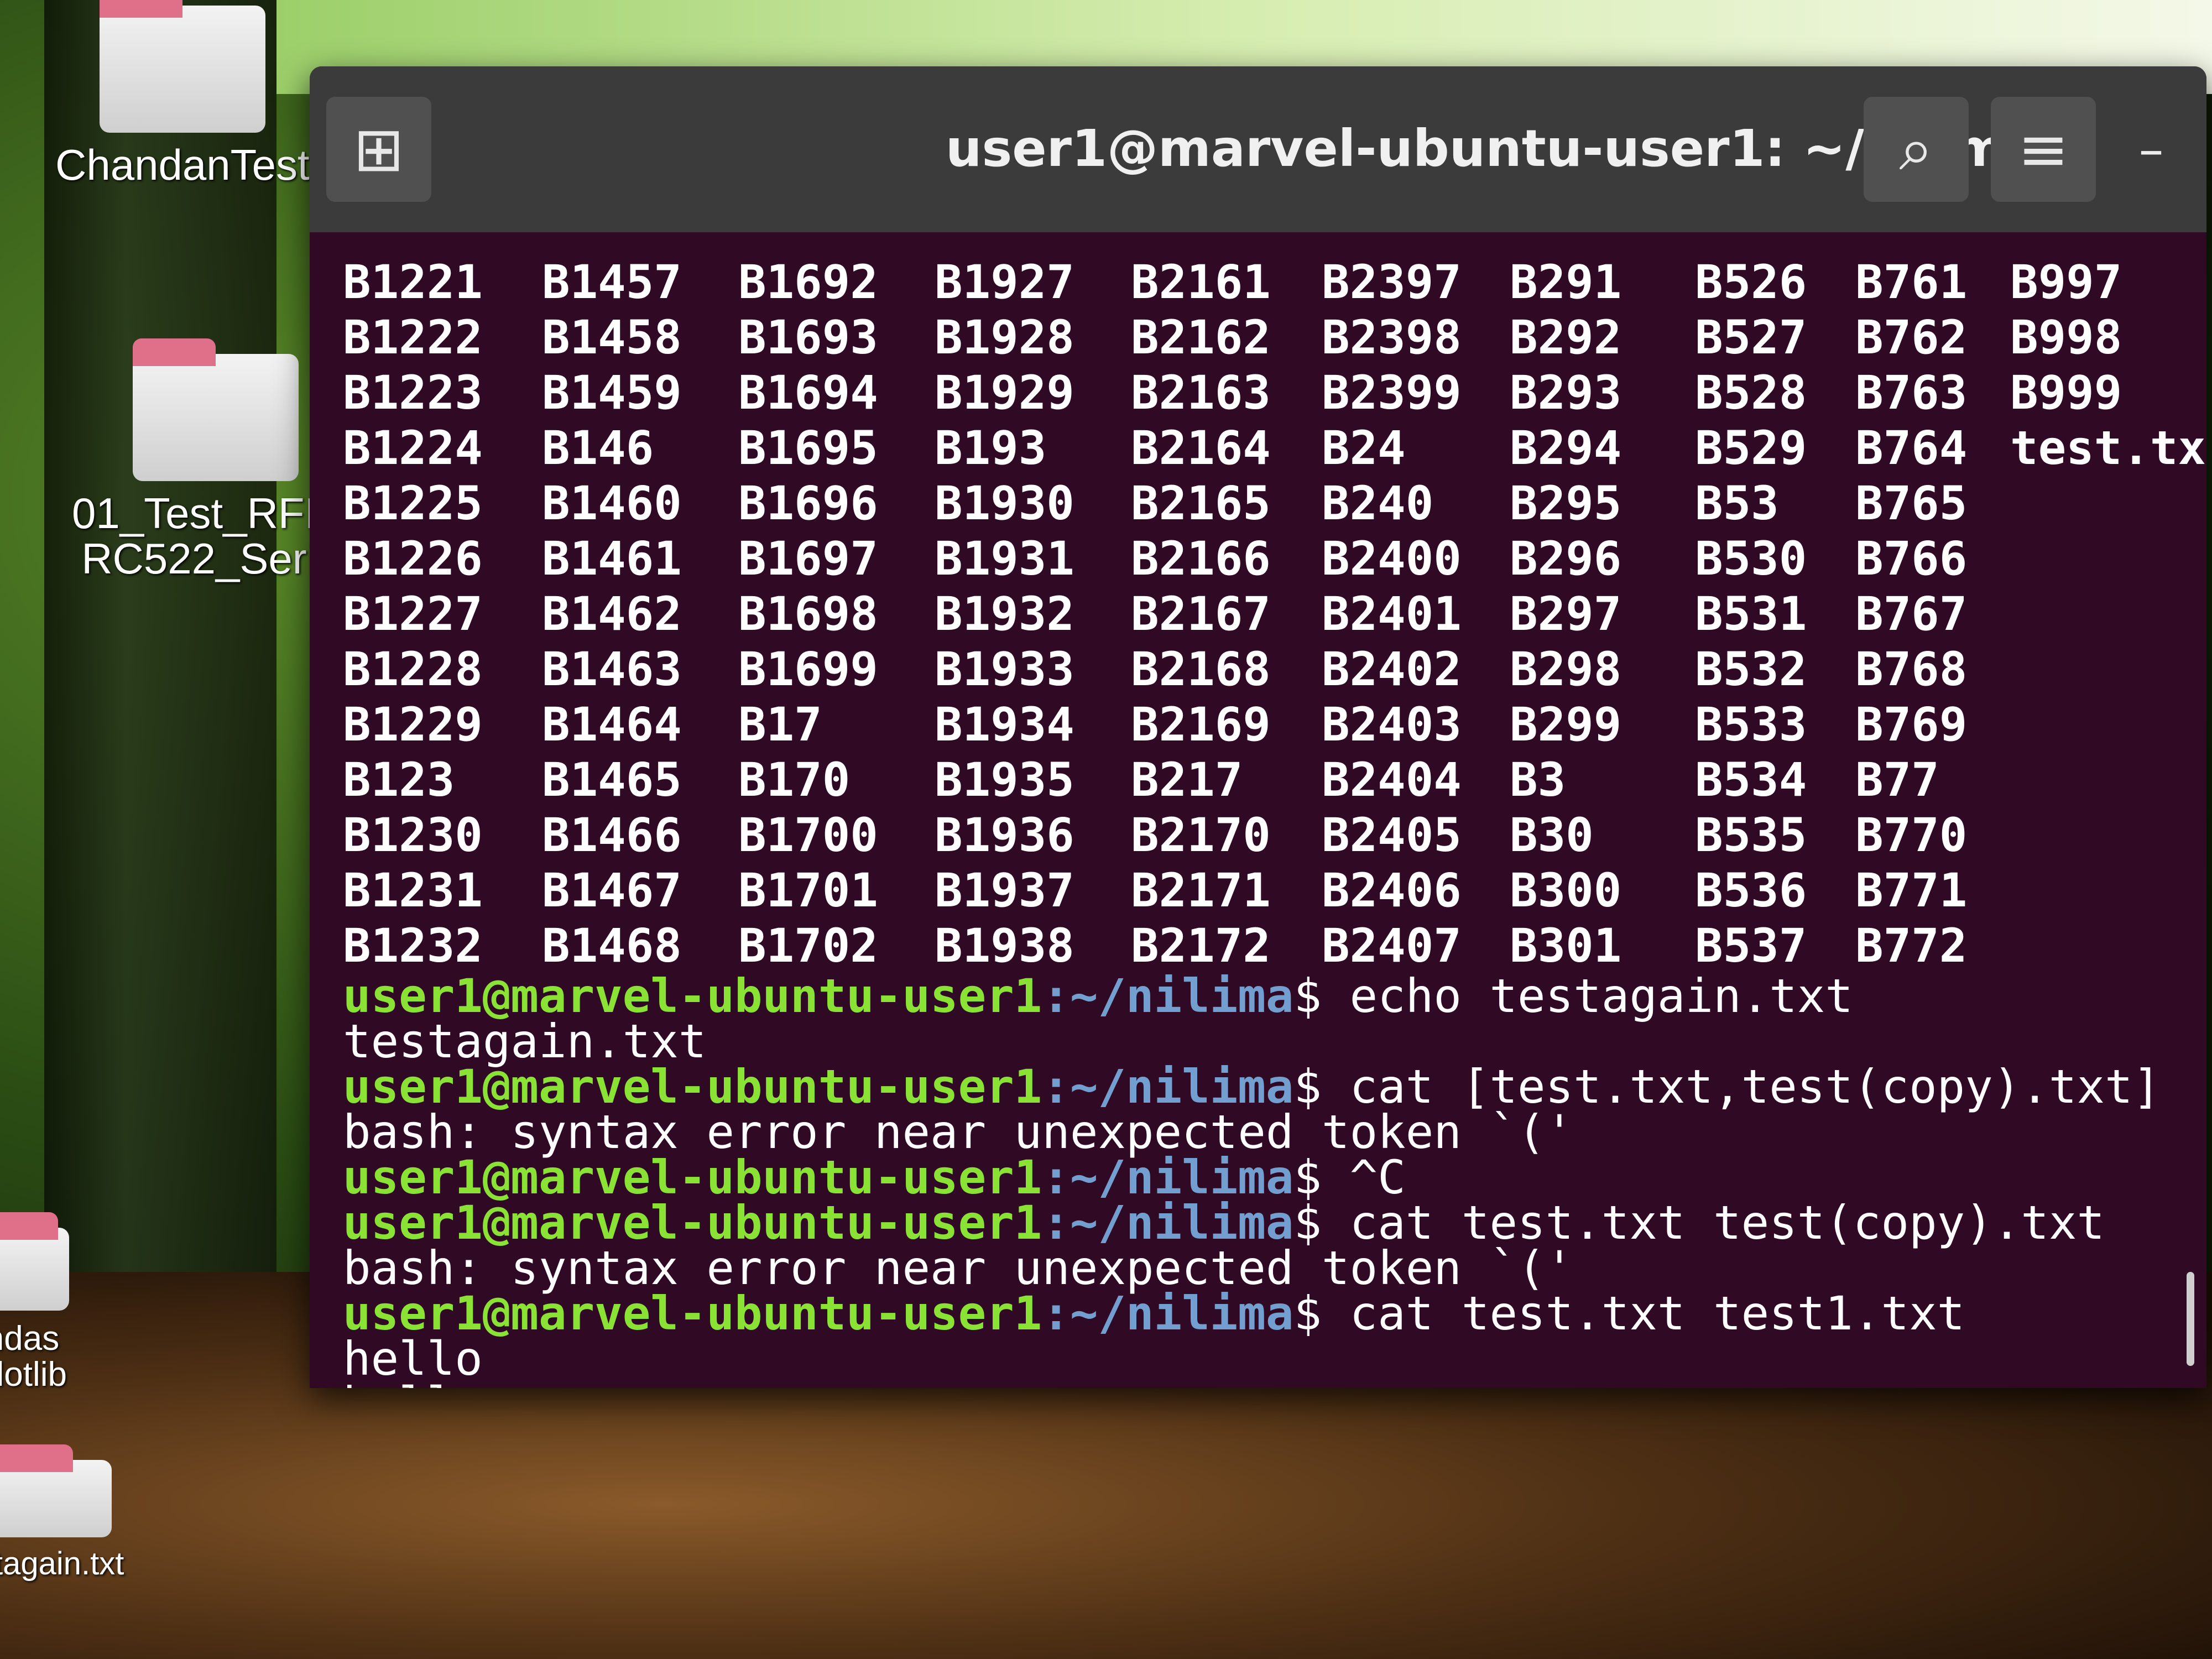  I want to click on ls-entry: B2165, so click(1201, 503).